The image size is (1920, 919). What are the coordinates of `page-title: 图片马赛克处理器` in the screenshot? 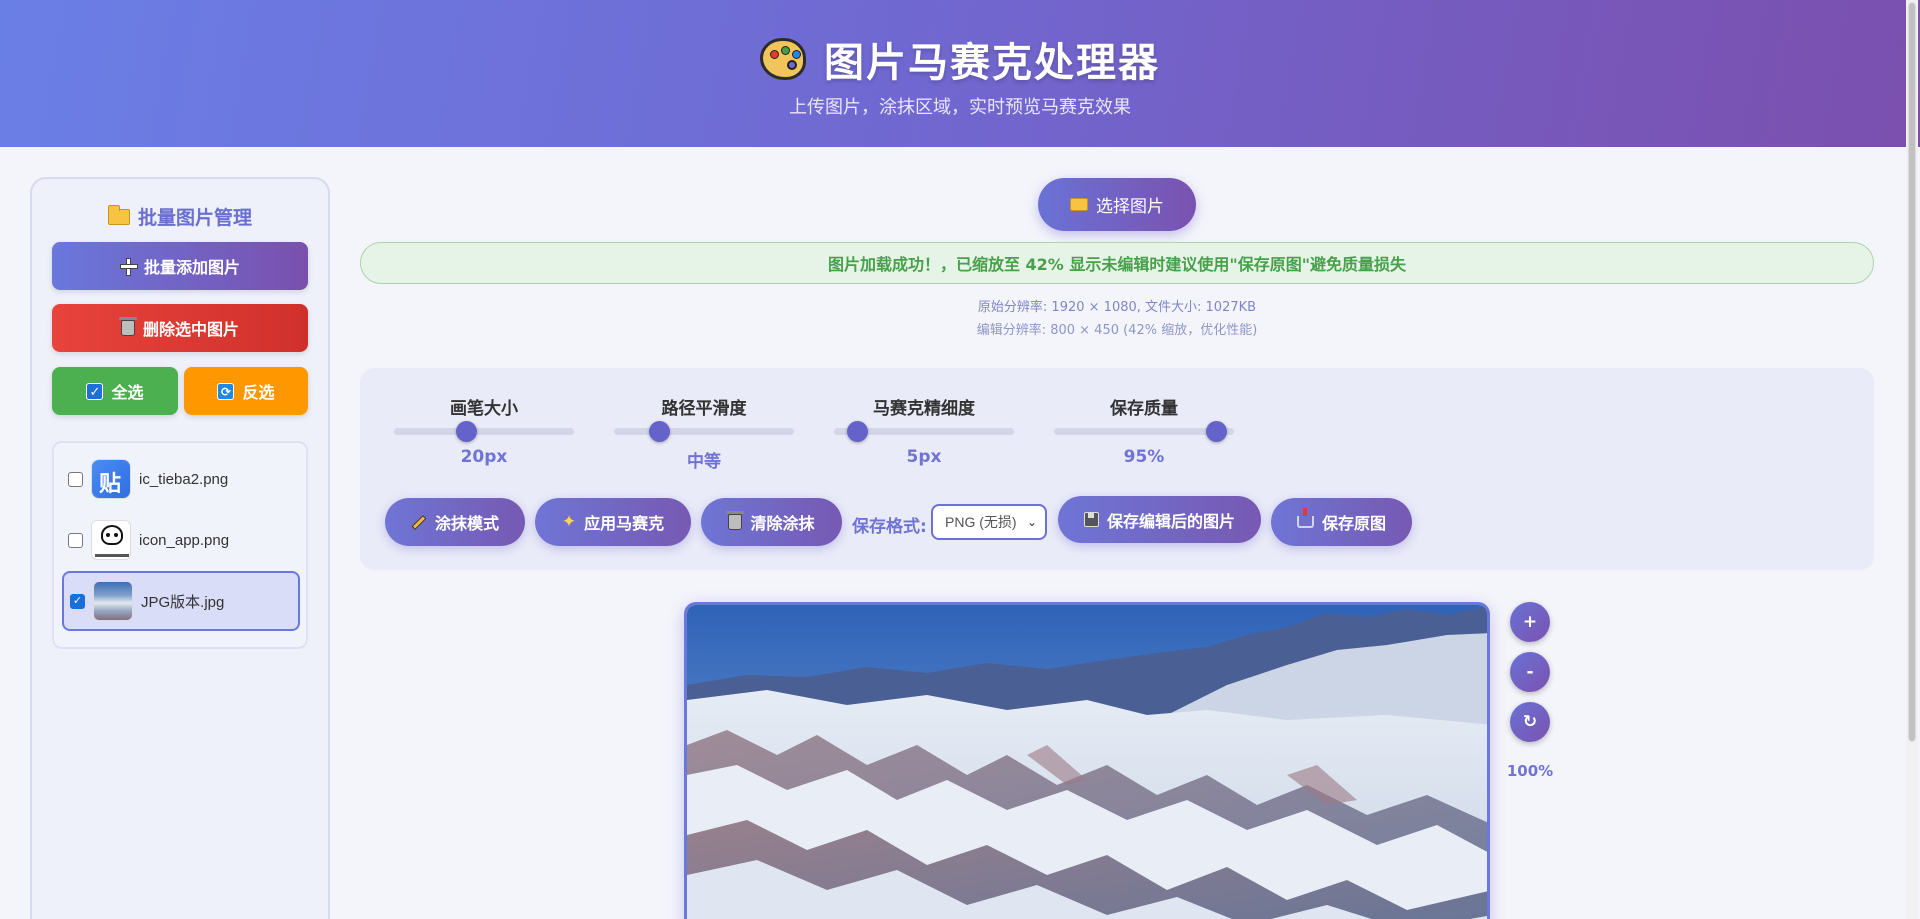 It's located at (992, 63).